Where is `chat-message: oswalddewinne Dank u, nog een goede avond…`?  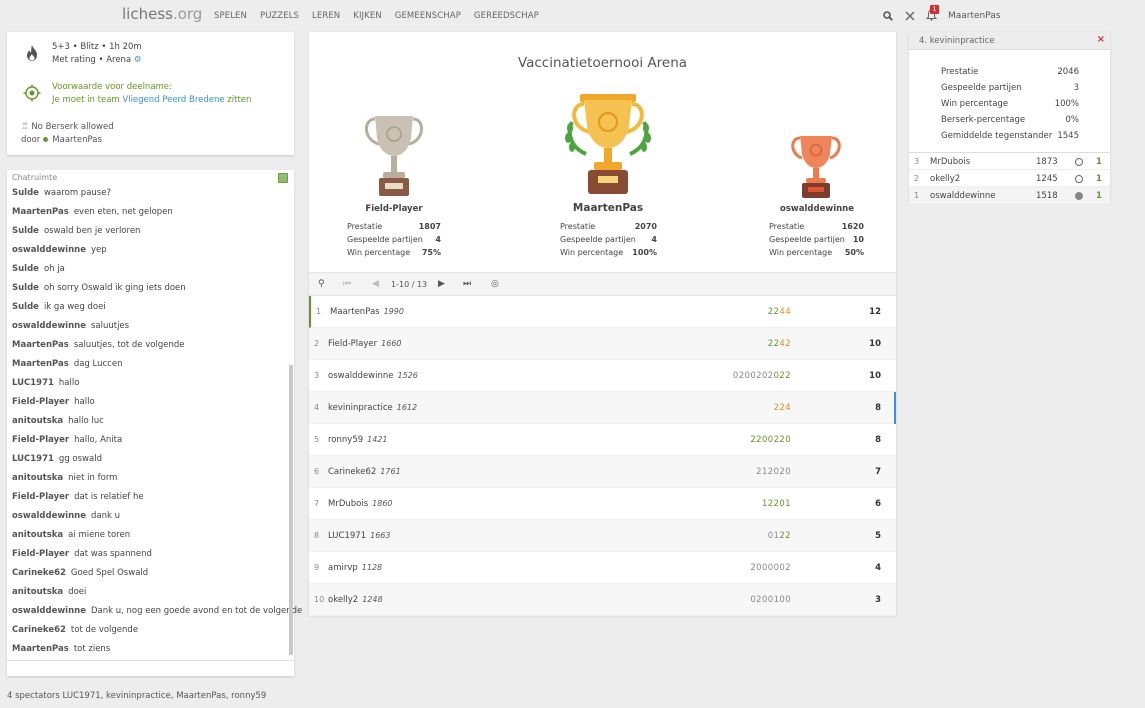
chat-message: oswalddewinne Dank u, nog een goede avond… is located at coordinates (157, 611).